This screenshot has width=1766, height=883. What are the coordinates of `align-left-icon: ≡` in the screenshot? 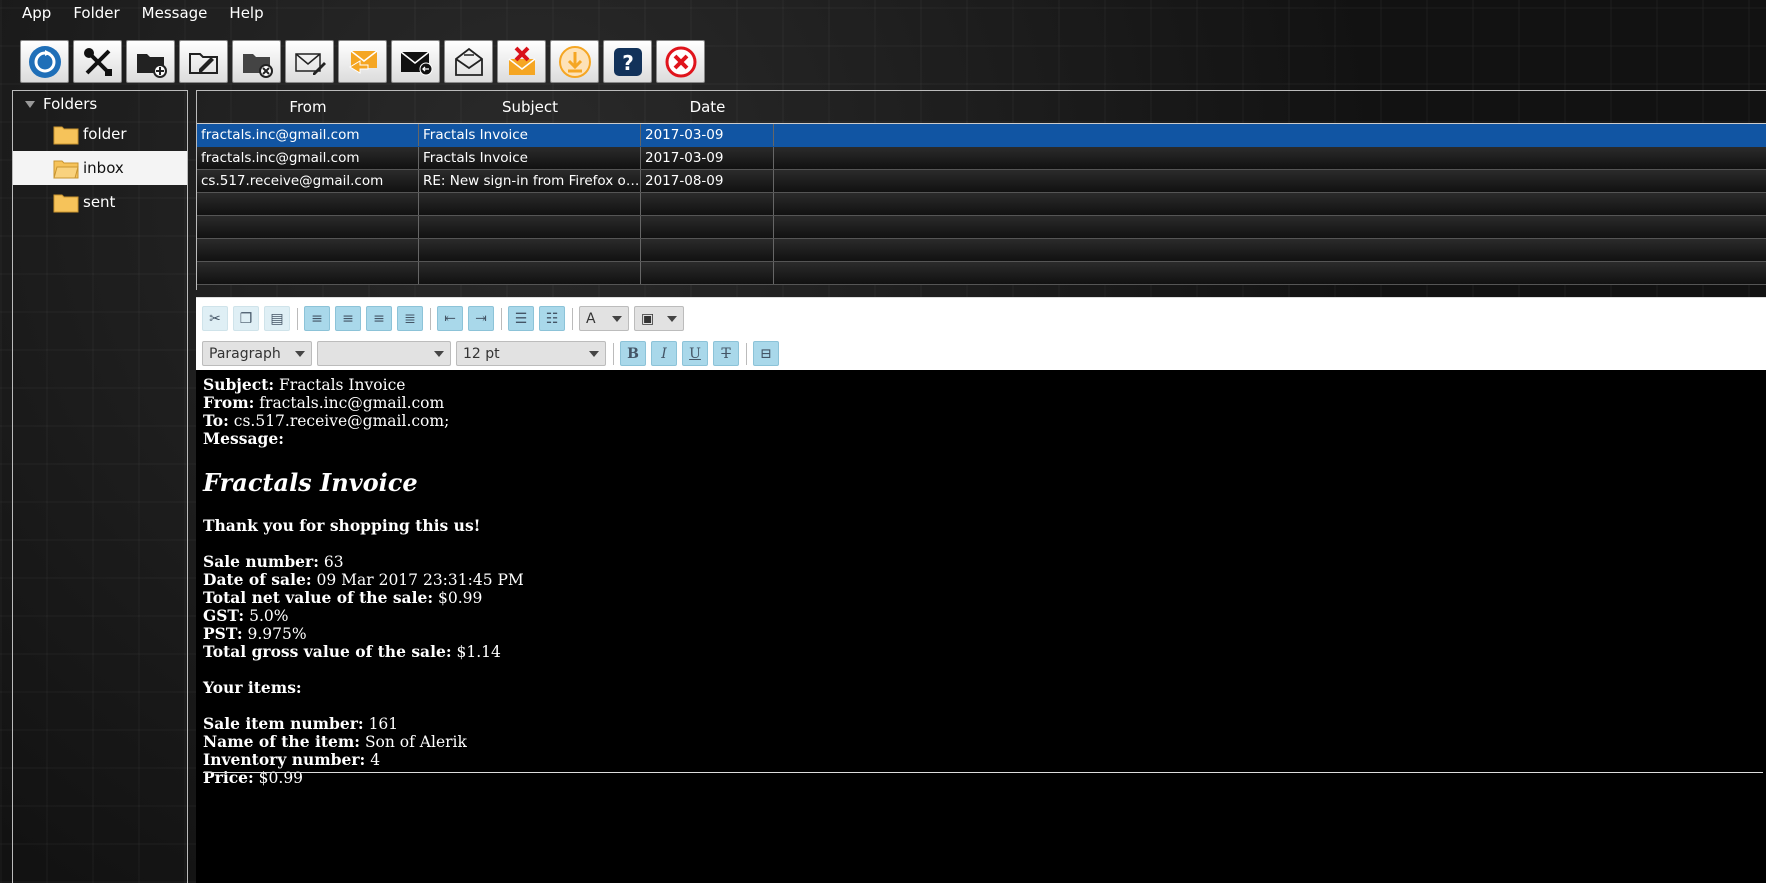 It's located at (317, 318).